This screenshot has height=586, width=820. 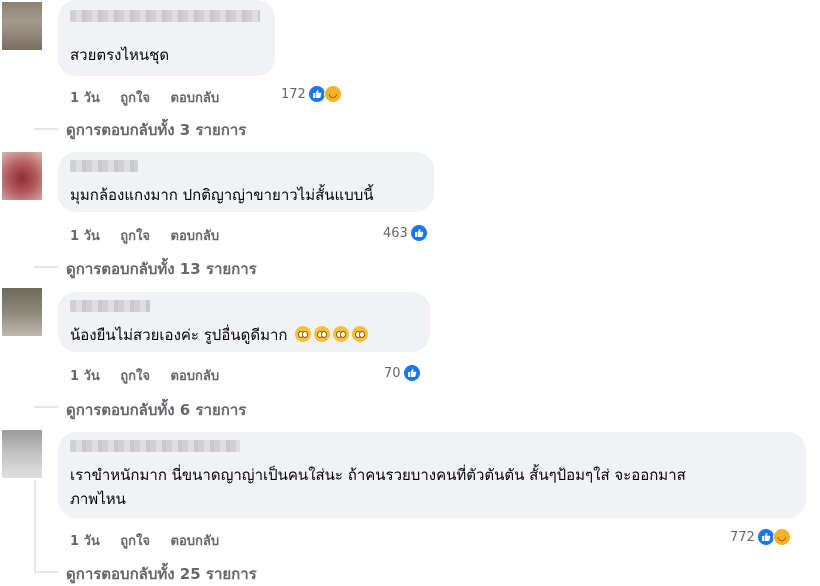 I want to click on view-replies-link: ดูการตอบกลับทั้ง 3 รายการ, so click(x=156, y=130).